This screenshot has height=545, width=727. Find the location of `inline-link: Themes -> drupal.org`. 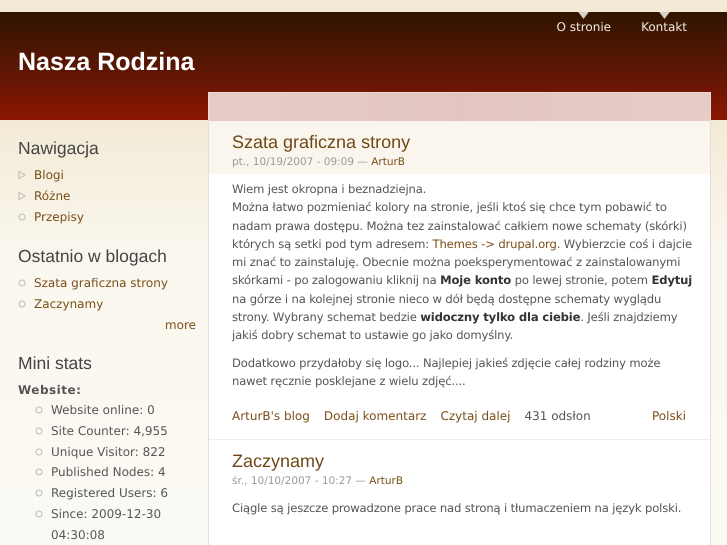

inline-link: Themes -> drupal.org is located at coordinates (494, 243).